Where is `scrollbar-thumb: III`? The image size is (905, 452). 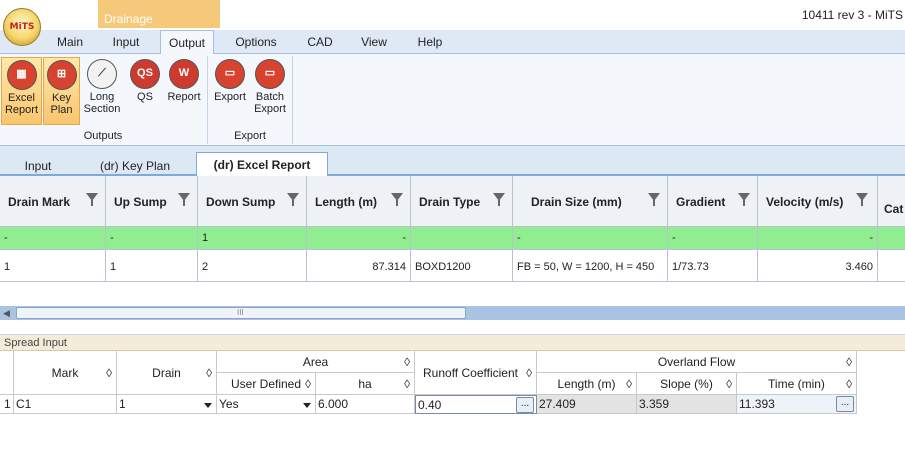 scrollbar-thumb: III is located at coordinates (241, 313).